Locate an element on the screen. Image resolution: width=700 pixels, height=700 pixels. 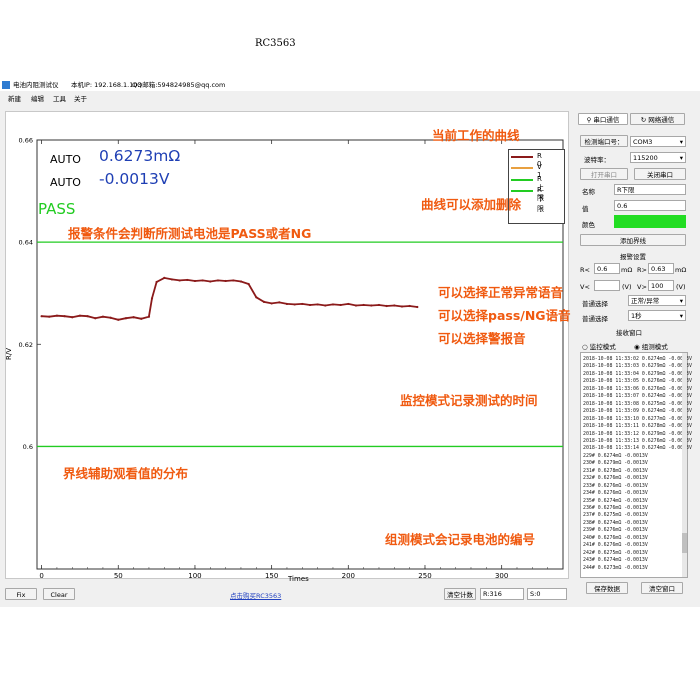
v-lt-field is located at coordinates (607, 285).